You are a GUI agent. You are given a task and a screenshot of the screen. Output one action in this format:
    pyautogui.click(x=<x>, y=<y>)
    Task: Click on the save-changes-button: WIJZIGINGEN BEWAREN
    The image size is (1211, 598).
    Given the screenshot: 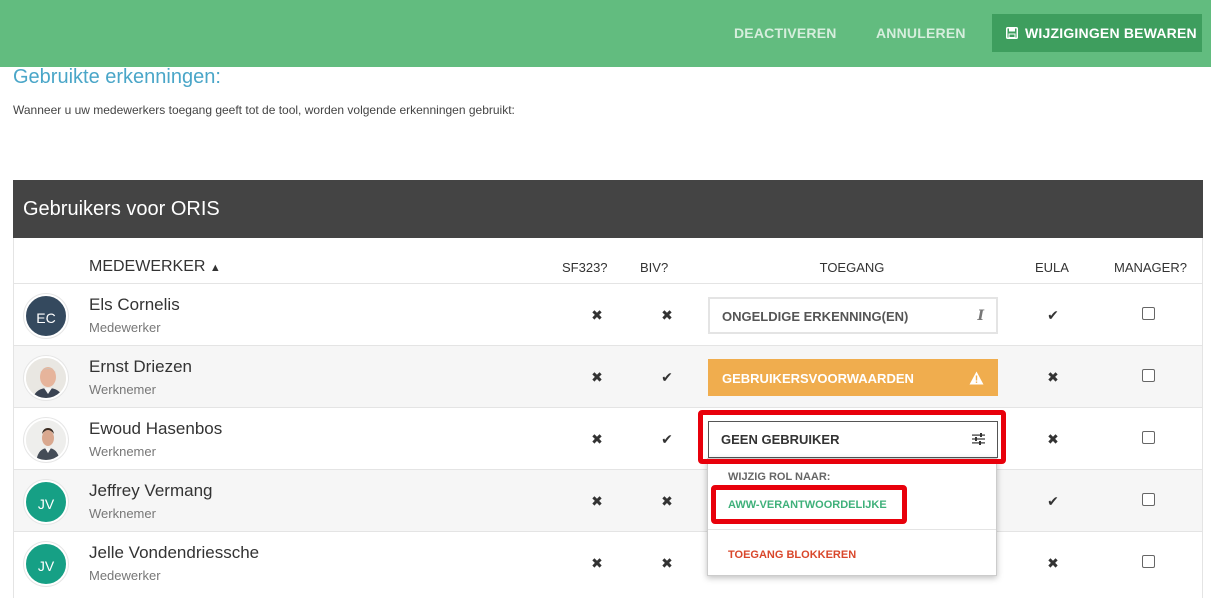 What is the action you would take?
    pyautogui.click(x=1097, y=33)
    